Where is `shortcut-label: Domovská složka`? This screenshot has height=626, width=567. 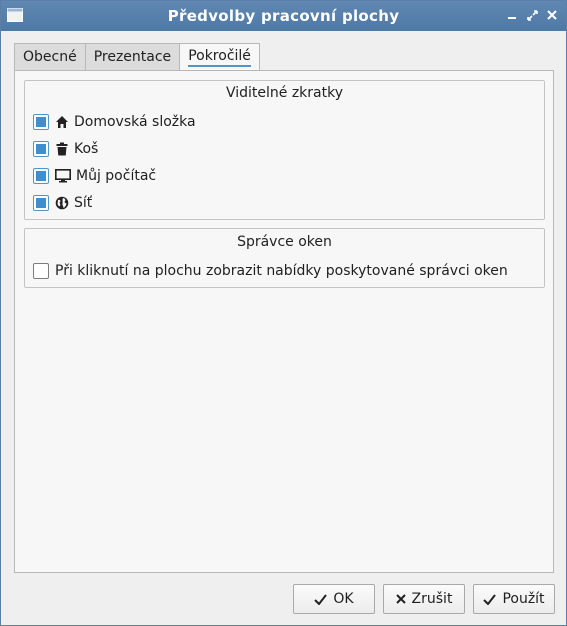 shortcut-label: Domovská složka is located at coordinates (135, 122).